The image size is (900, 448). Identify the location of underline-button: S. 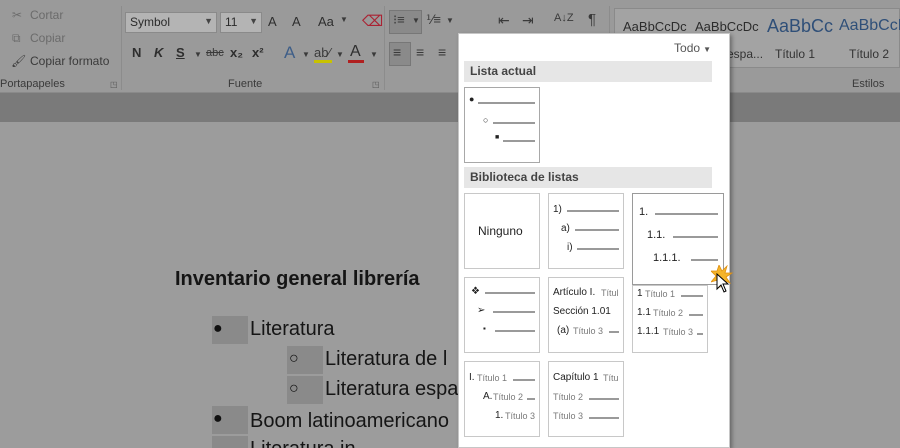
(180, 52).